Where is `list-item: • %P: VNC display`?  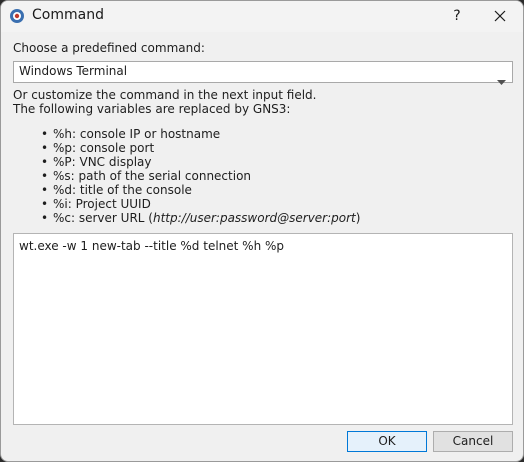
list-item: • %P: VNC display is located at coordinates (96, 162).